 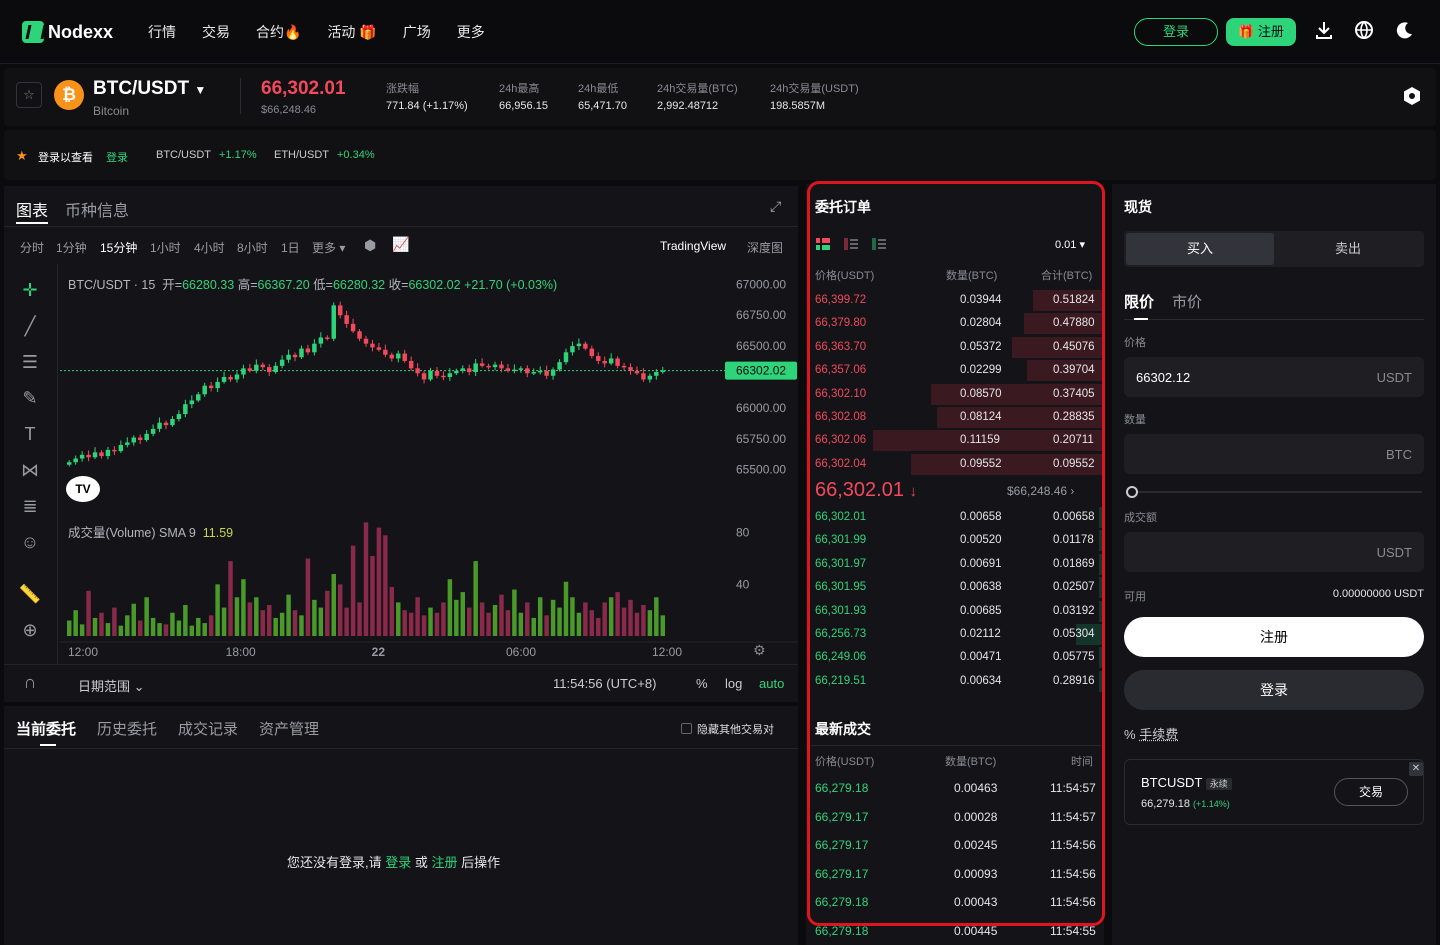 I want to click on nav-item-more: 更多, so click(x=471, y=32).